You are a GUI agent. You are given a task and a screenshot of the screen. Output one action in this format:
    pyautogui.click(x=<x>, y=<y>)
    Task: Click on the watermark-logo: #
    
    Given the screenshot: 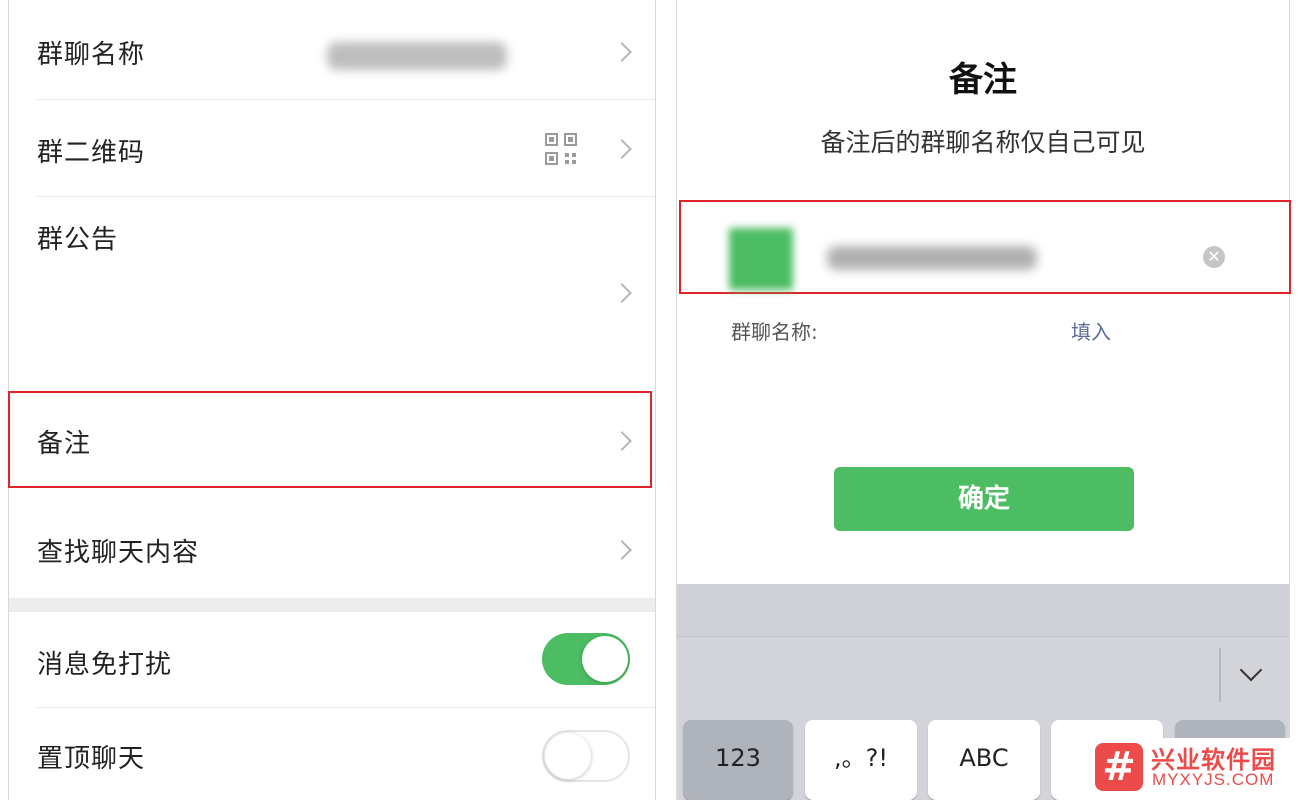 What is the action you would take?
    pyautogui.click(x=1119, y=767)
    